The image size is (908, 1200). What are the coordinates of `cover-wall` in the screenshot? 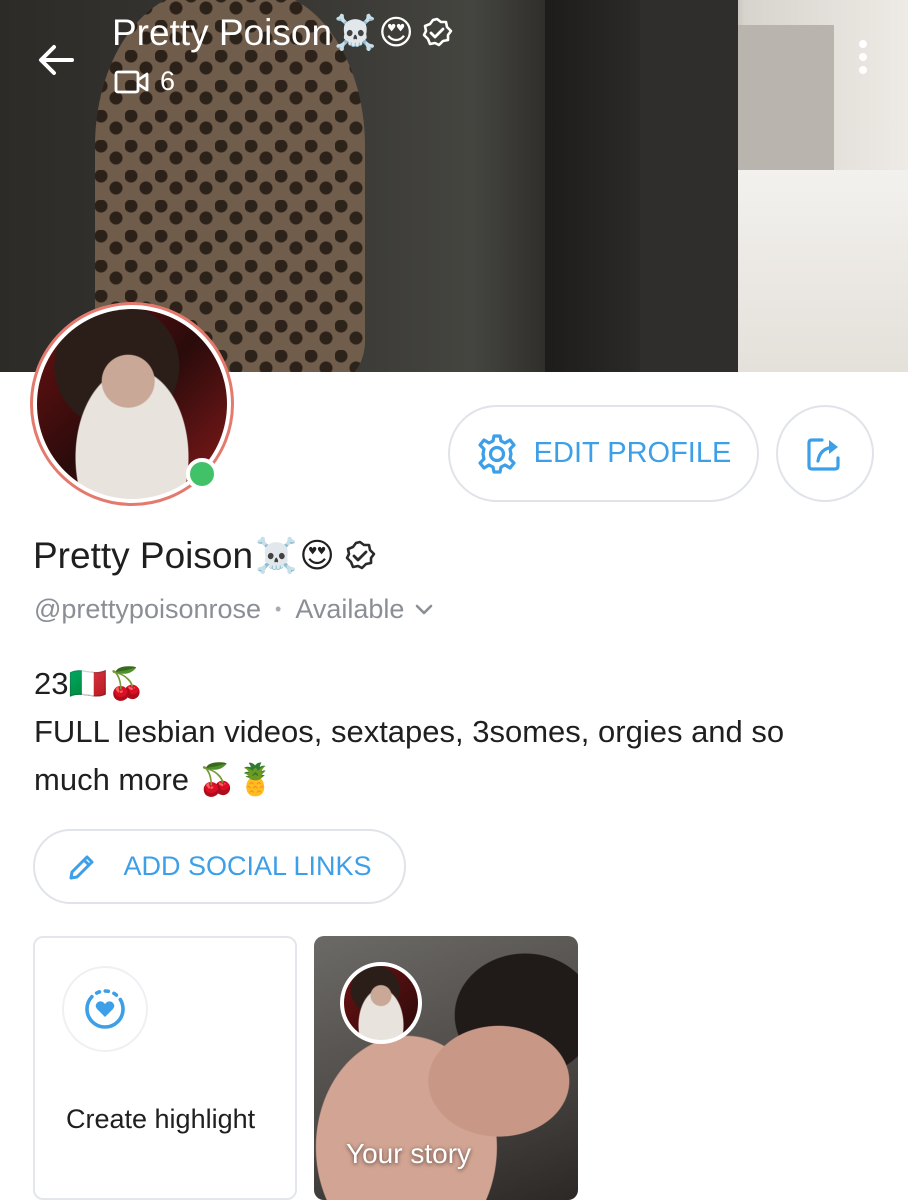 It's located at (689, 186).